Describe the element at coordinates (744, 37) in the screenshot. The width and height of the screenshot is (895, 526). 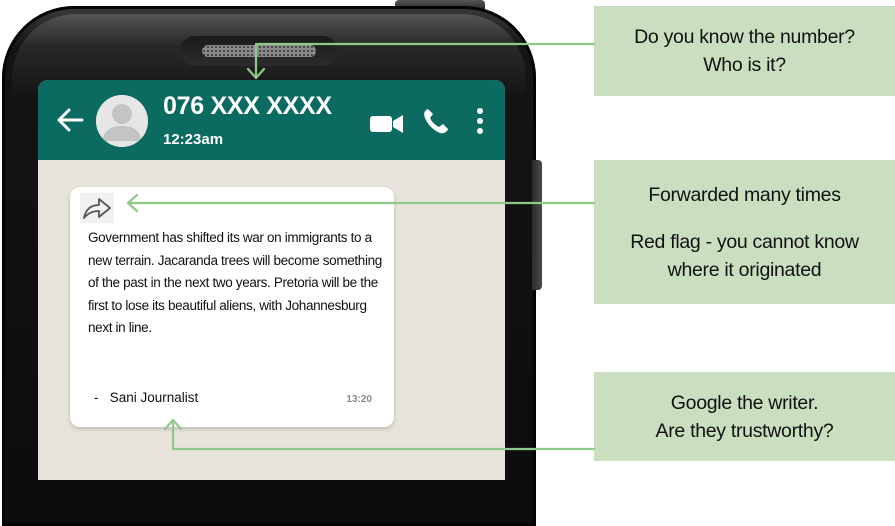
I see `annotation-number-line1: Do you know the number?` at that location.